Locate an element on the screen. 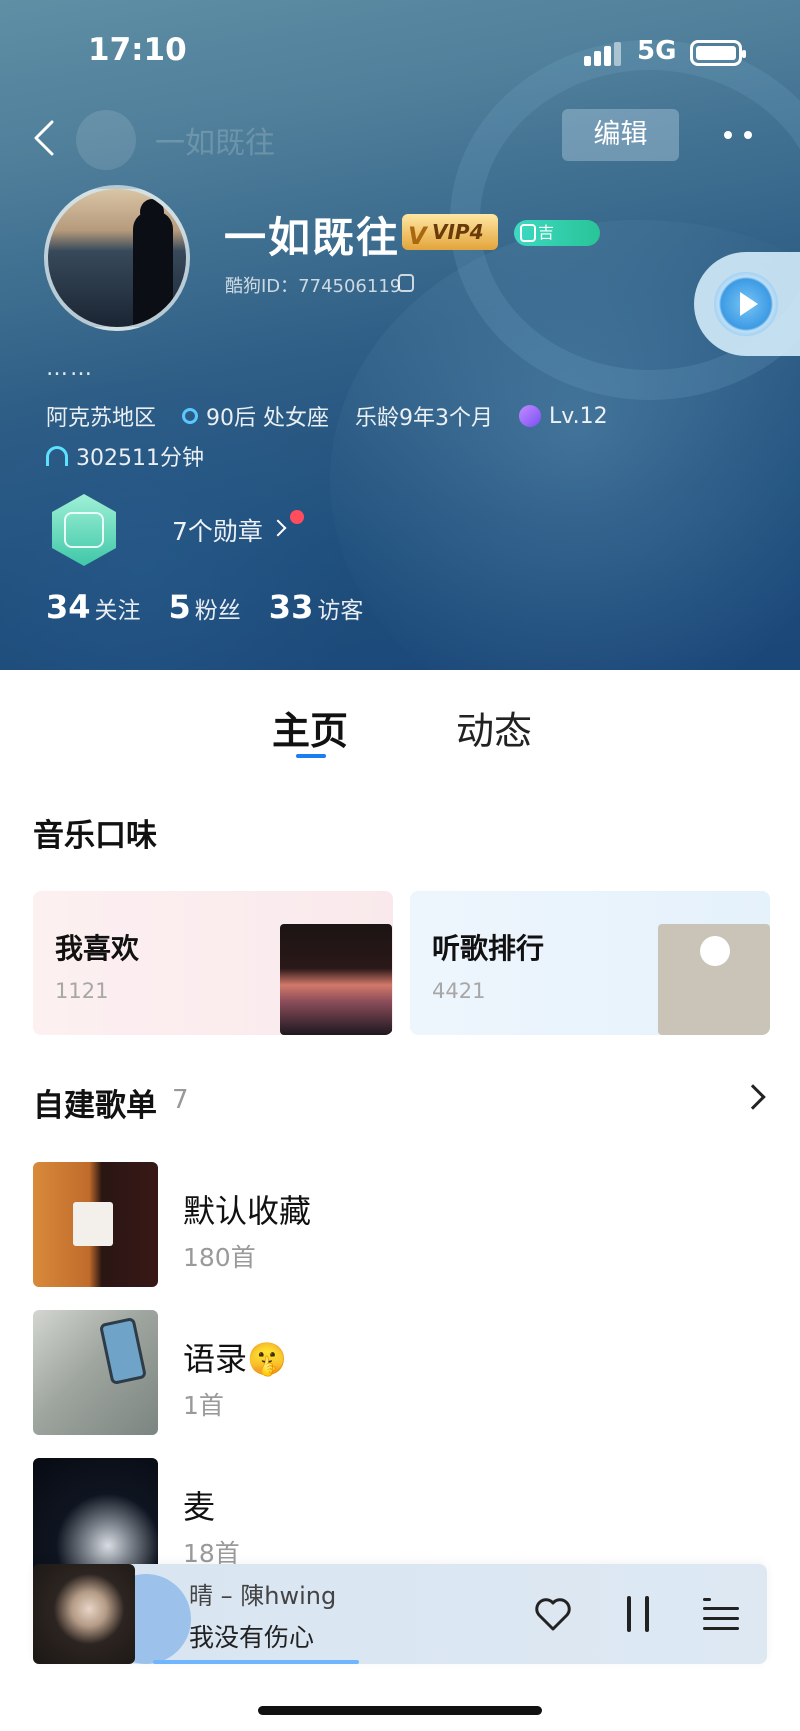 This screenshot has height=1731, width=800. edit-button: 编辑 is located at coordinates (620, 135).